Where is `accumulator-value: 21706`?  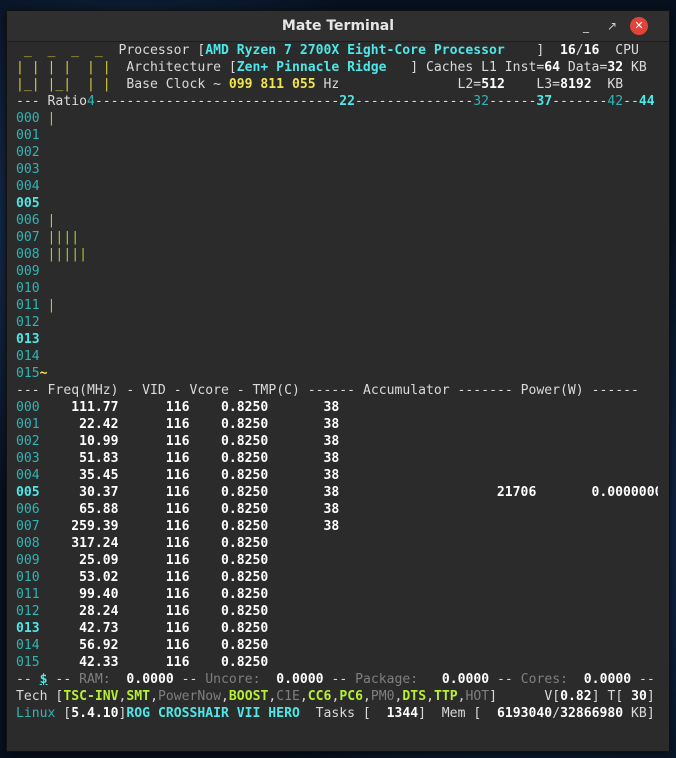
accumulator-value: 21706 is located at coordinates (438, 492).